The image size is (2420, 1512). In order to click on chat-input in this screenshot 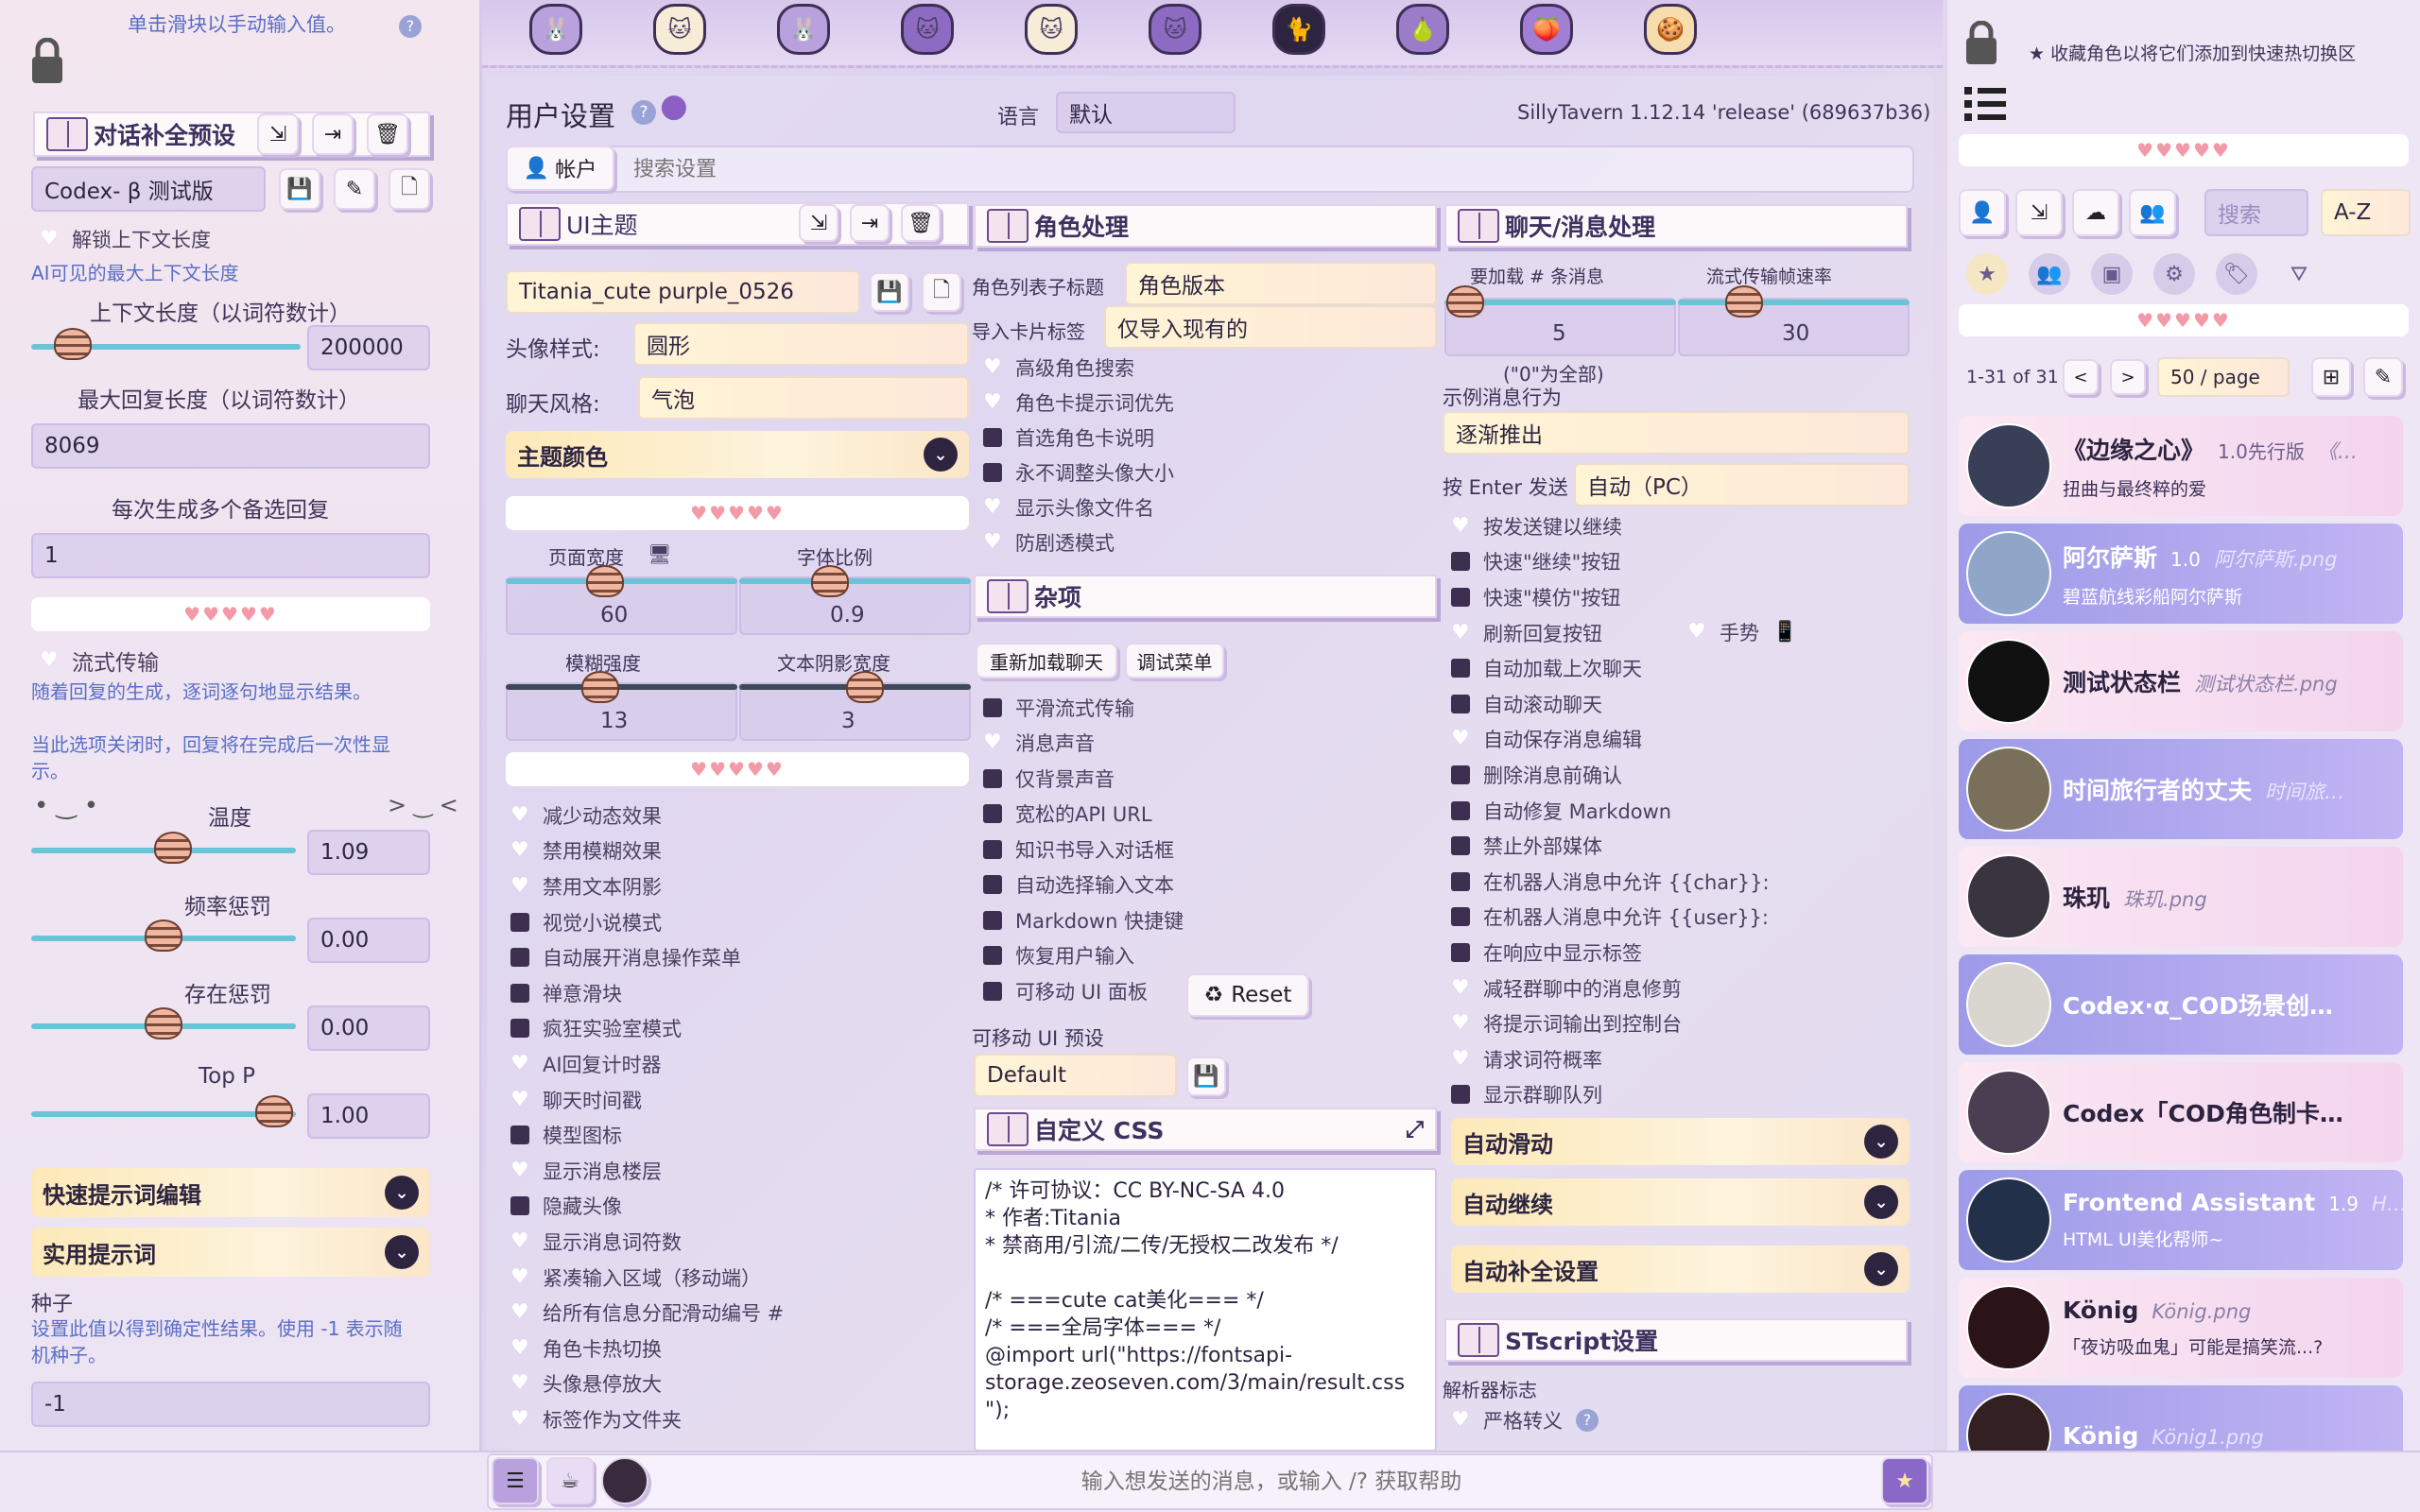, I will do `click(1271, 1481)`.